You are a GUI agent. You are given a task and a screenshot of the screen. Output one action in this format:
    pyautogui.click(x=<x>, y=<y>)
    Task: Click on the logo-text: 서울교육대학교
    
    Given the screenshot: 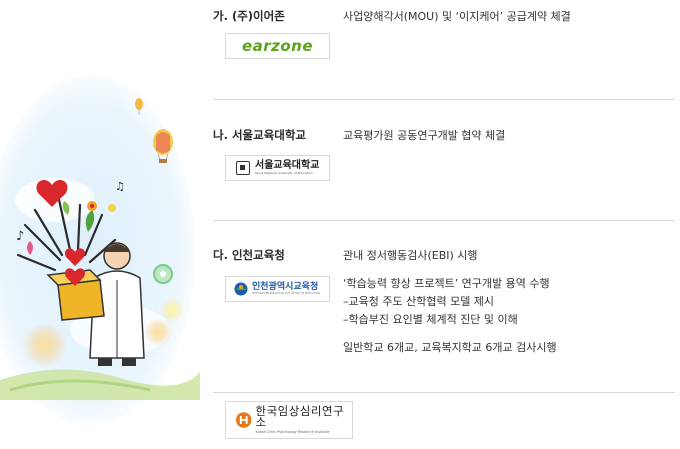 What is the action you would take?
    pyautogui.click(x=287, y=165)
    